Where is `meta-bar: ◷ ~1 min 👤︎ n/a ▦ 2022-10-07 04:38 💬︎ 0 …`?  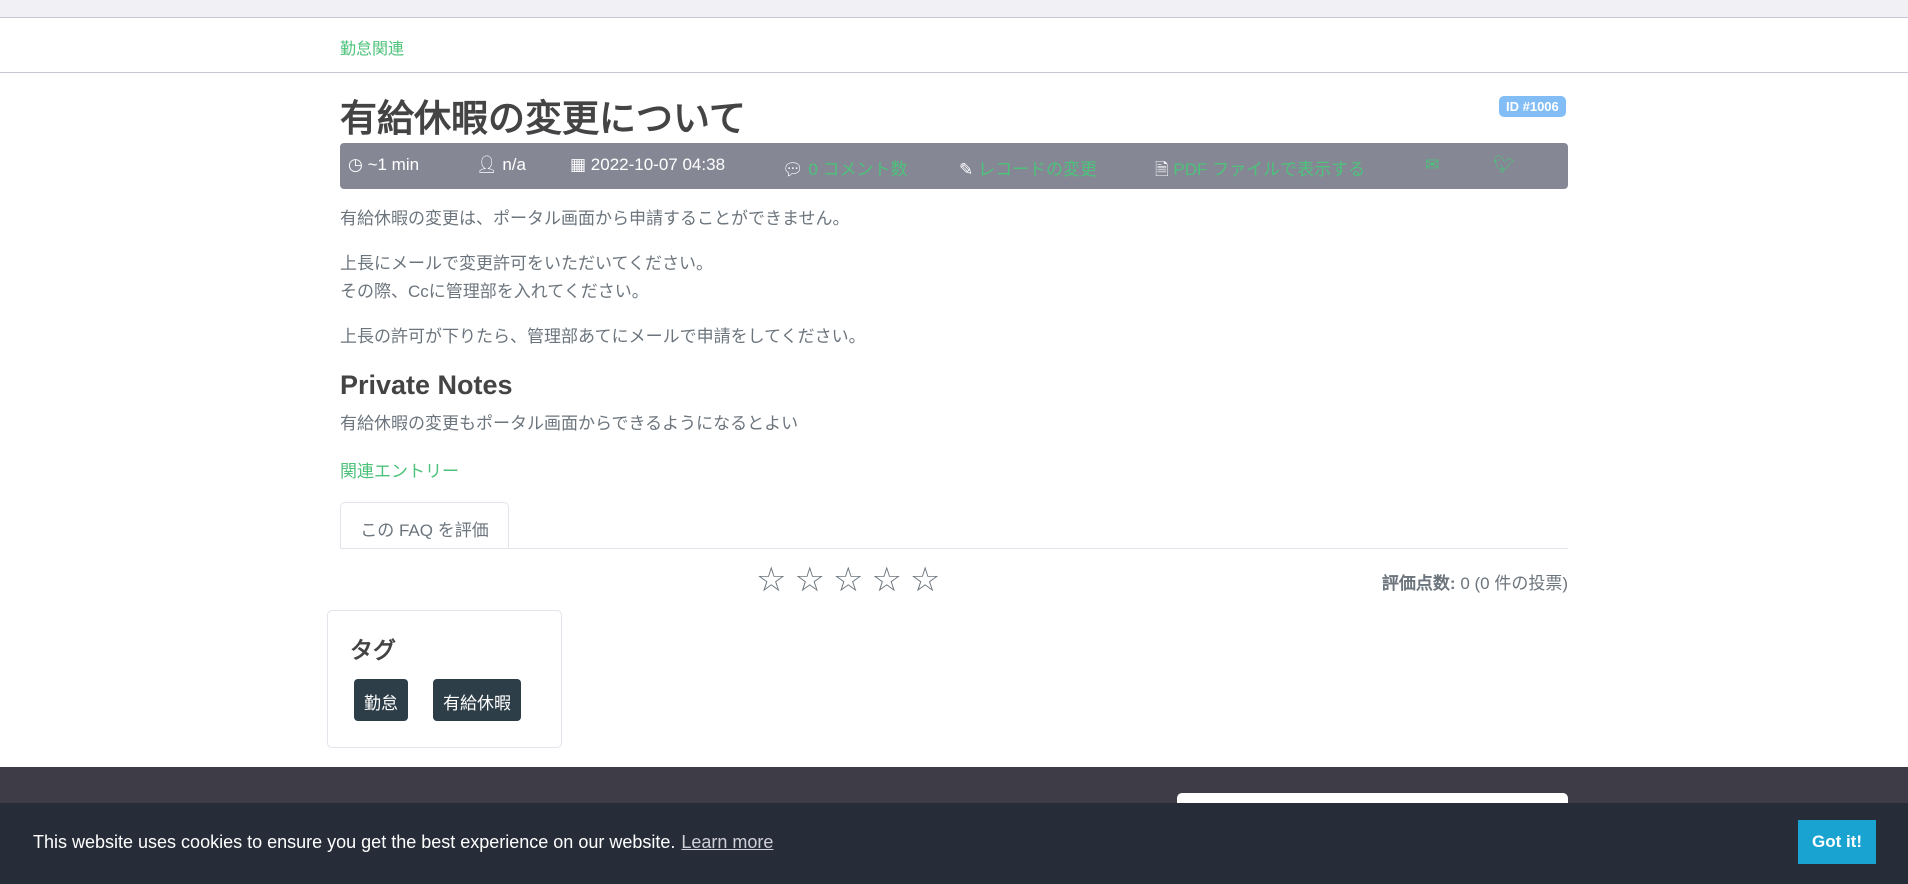
meta-bar: ◷ ~1 min 👤︎ n/a ▦ 2022-10-07 04:38 💬︎ 0 … is located at coordinates (954, 166).